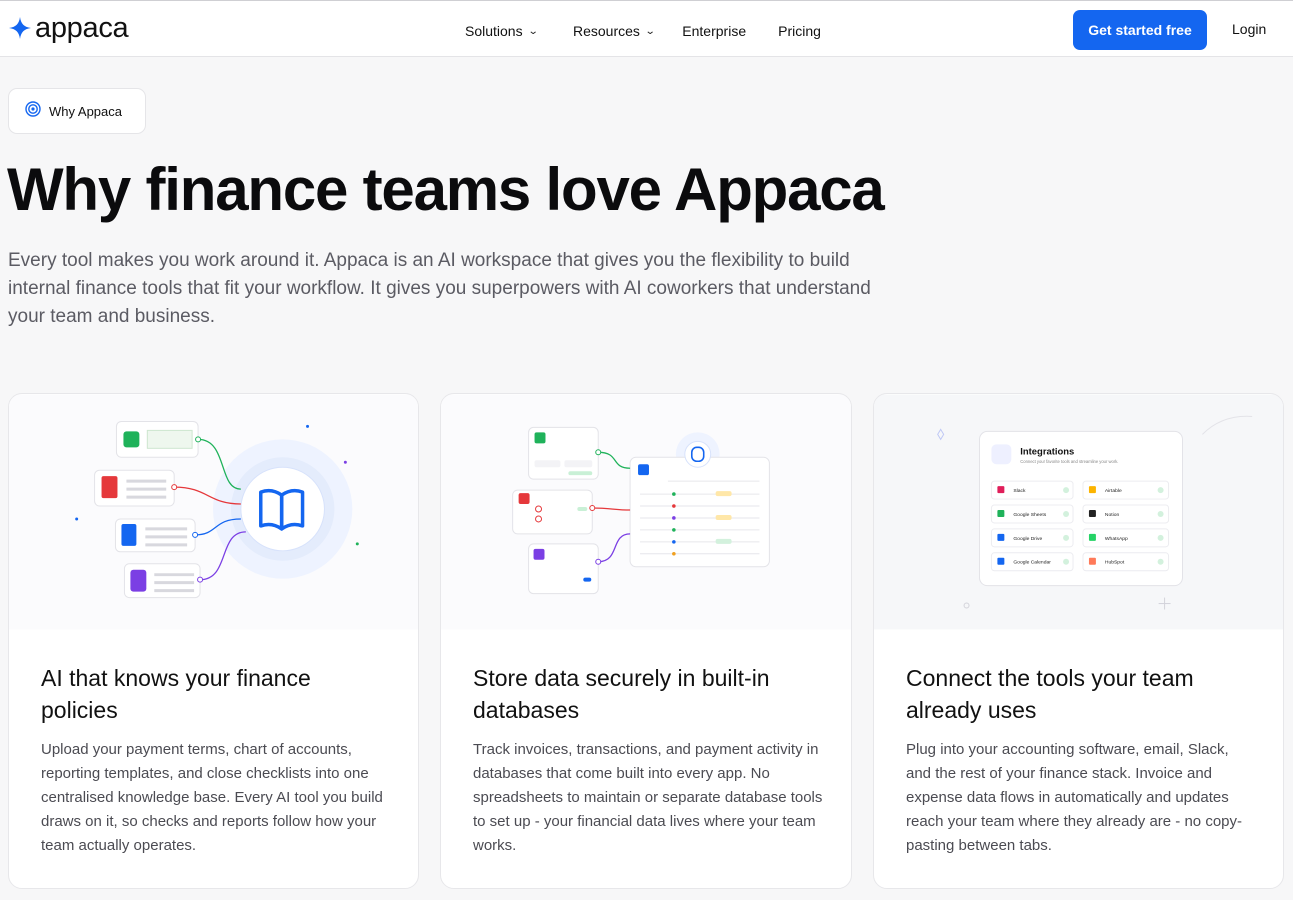 Image resolution: width=1293 pixels, height=900 pixels. What do you see at coordinates (1019, 491) in the screenshot?
I see `svg-text: Slack` at bounding box center [1019, 491].